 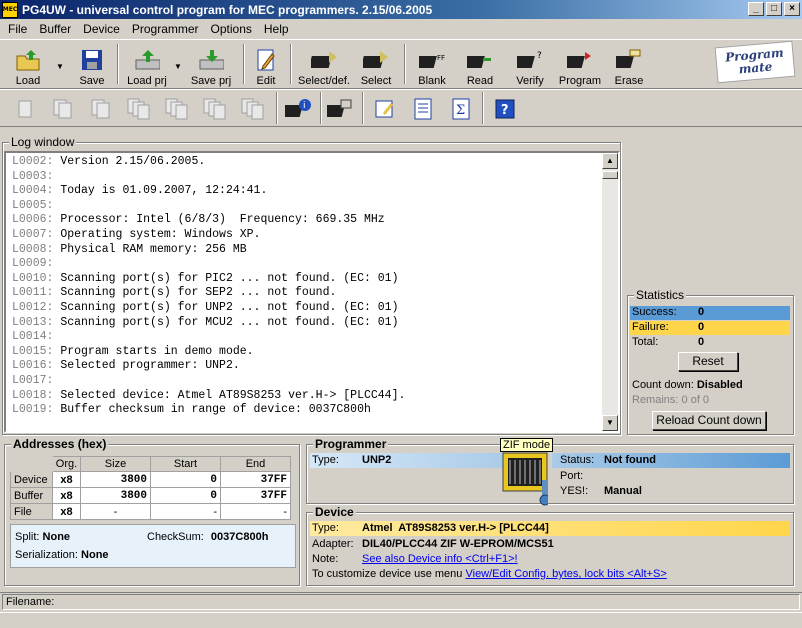 What do you see at coordinates (423, 109) in the screenshot?
I see `document-list-icon` at bounding box center [423, 109].